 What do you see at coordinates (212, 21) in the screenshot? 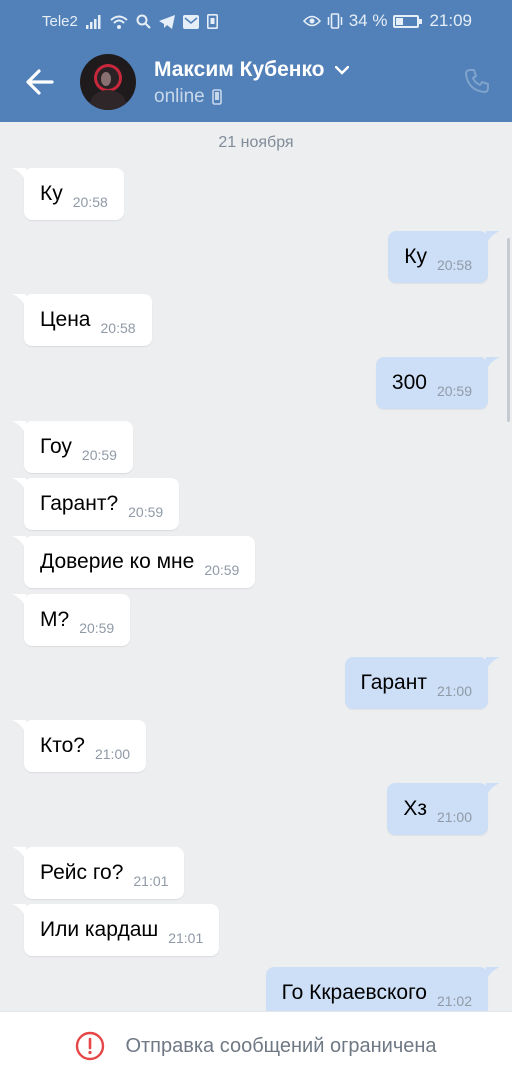
I see `sim-icon` at bounding box center [212, 21].